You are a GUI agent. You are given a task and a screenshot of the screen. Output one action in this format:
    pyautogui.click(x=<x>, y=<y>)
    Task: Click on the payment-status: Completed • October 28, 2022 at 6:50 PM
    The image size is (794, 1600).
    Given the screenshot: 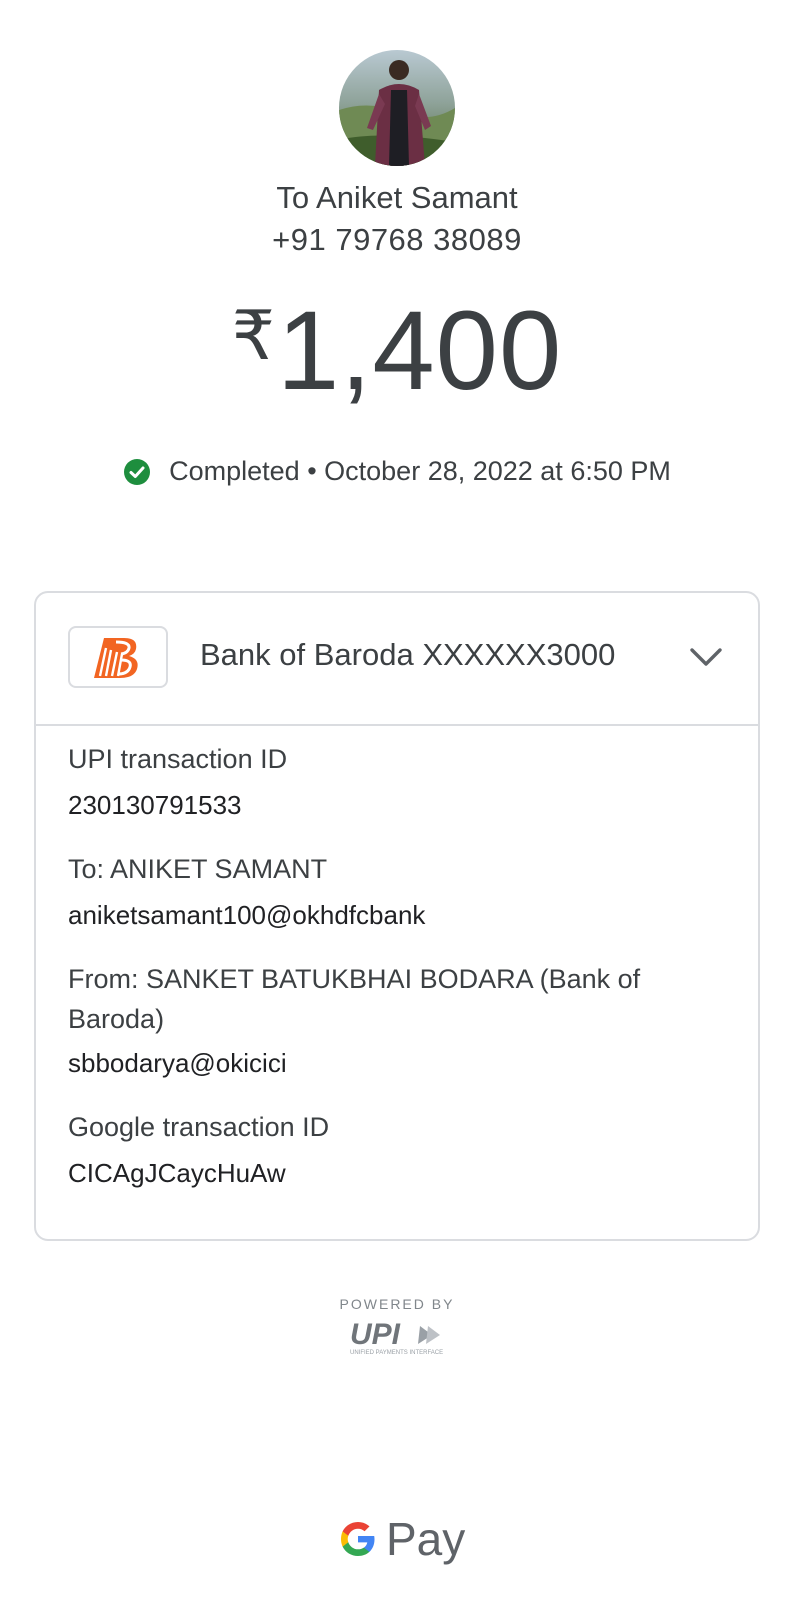 What is the action you would take?
    pyautogui.click(x=397, y=471)
    